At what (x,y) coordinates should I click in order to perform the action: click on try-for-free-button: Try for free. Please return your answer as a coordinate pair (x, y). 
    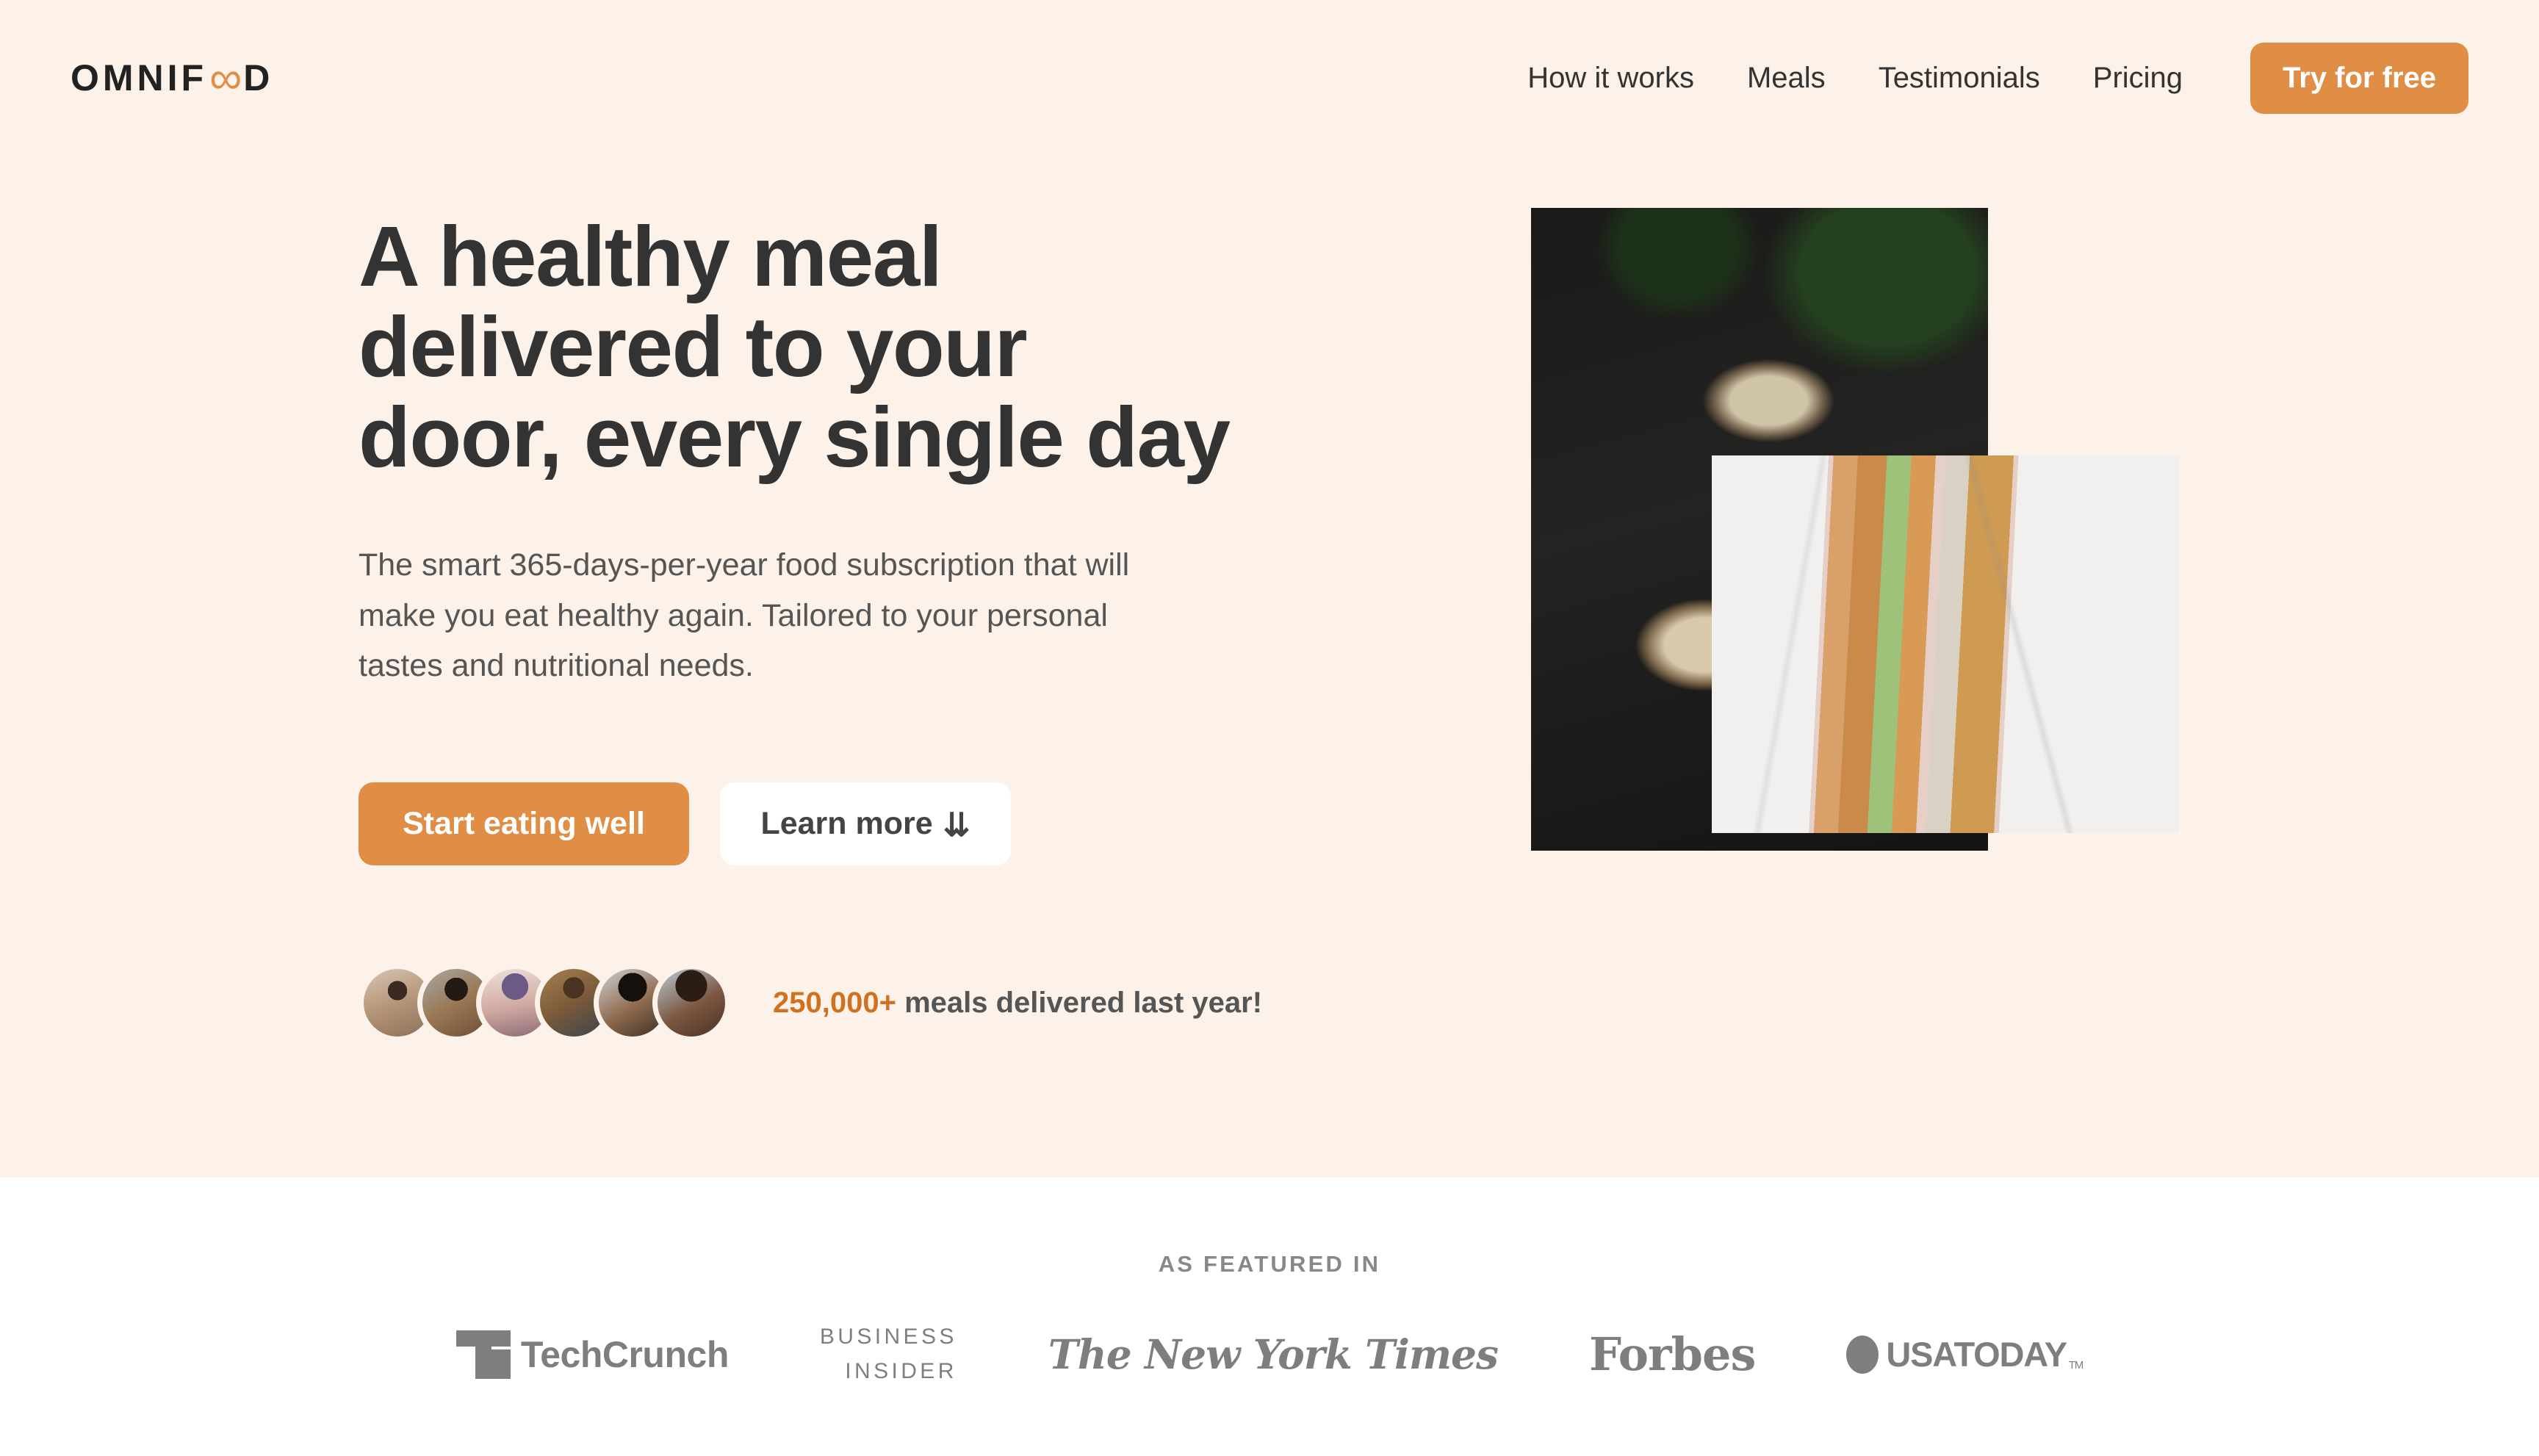
    Looking at the image, I should click on (2359, 78).